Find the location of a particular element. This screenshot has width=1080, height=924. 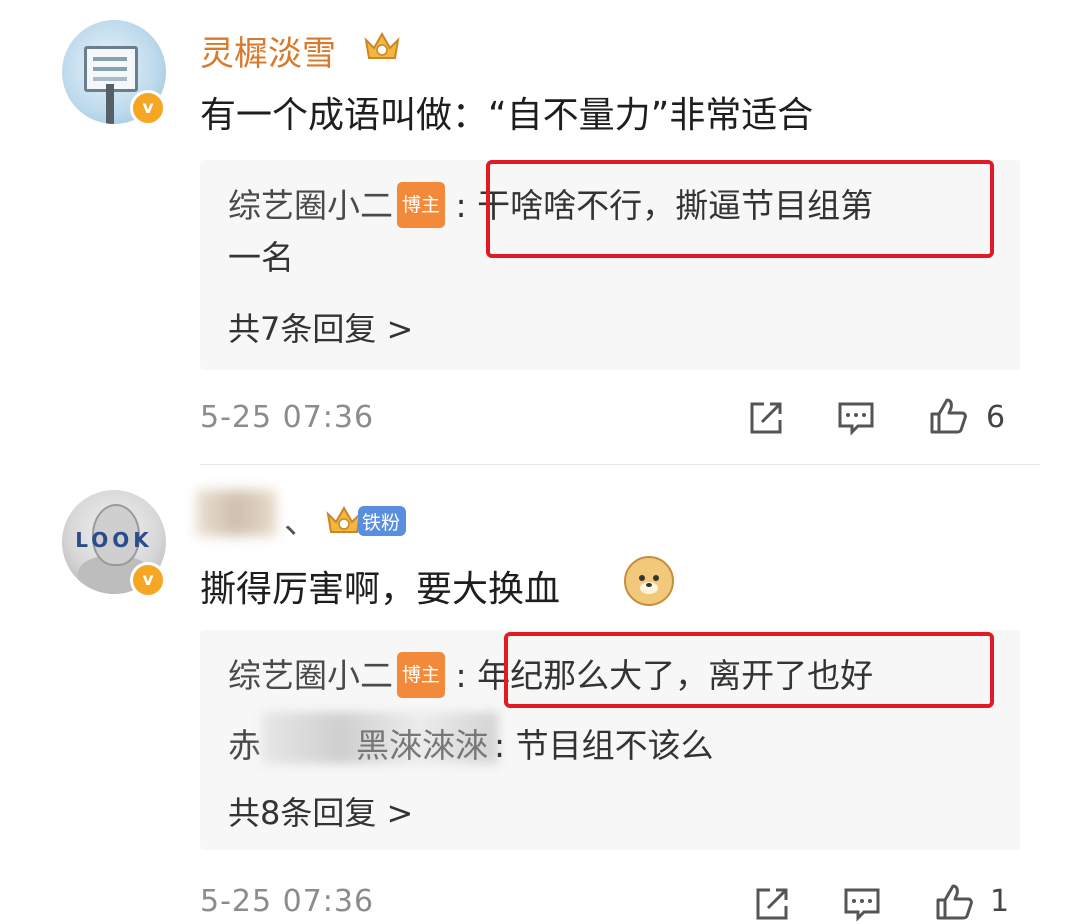

reply-line: 赤 is located at coordinates (244, 746).